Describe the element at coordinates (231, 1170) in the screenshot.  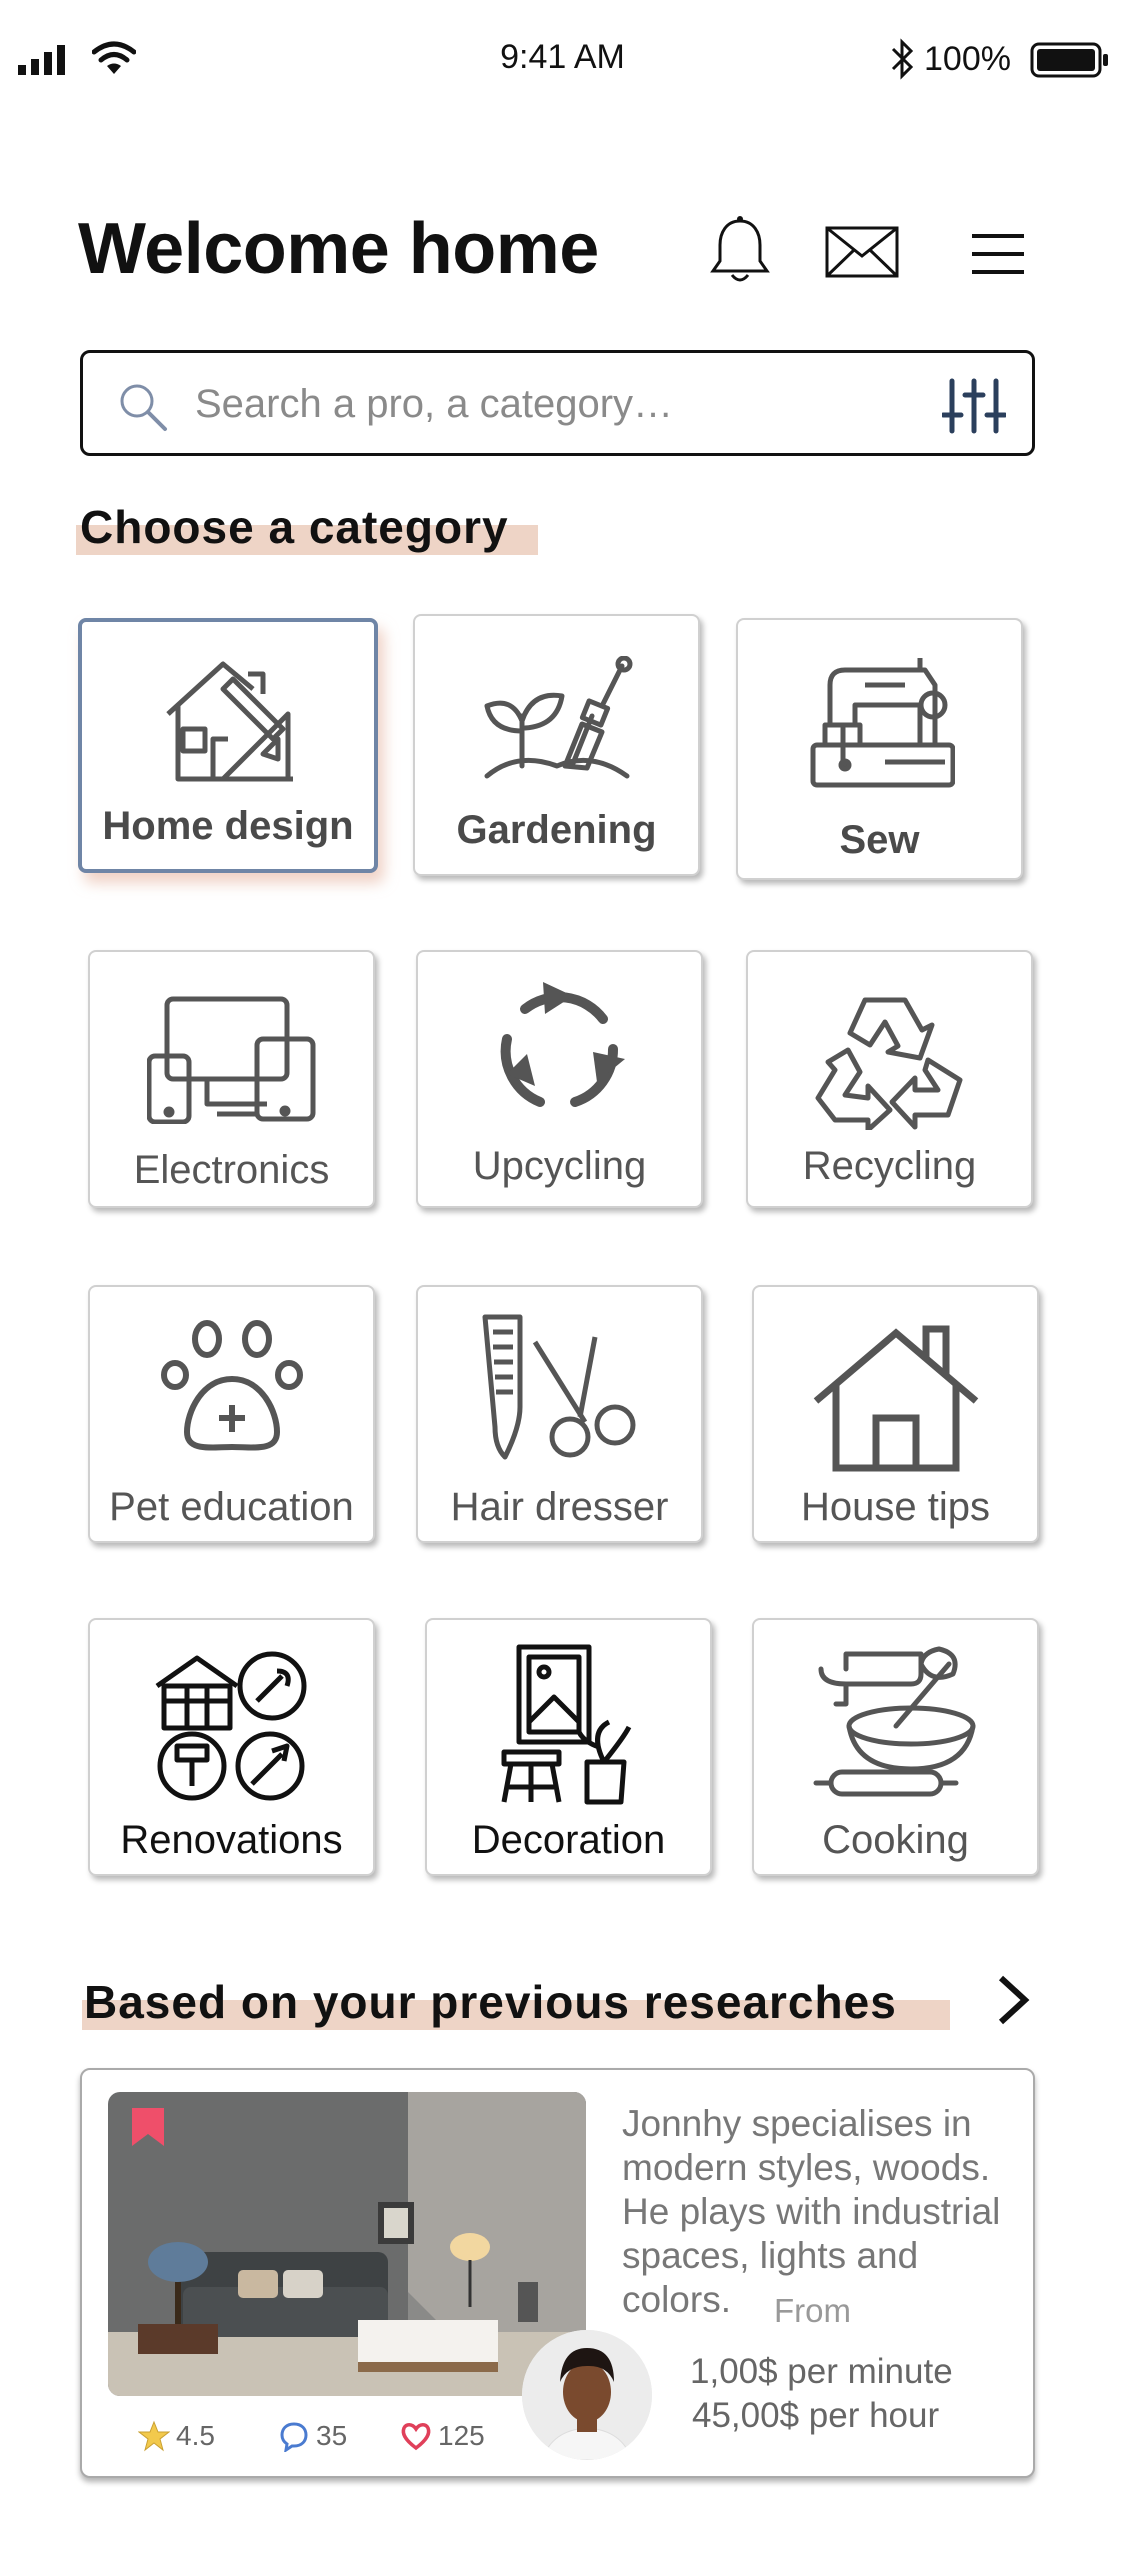
I see `category-label: Electronics` at that location.